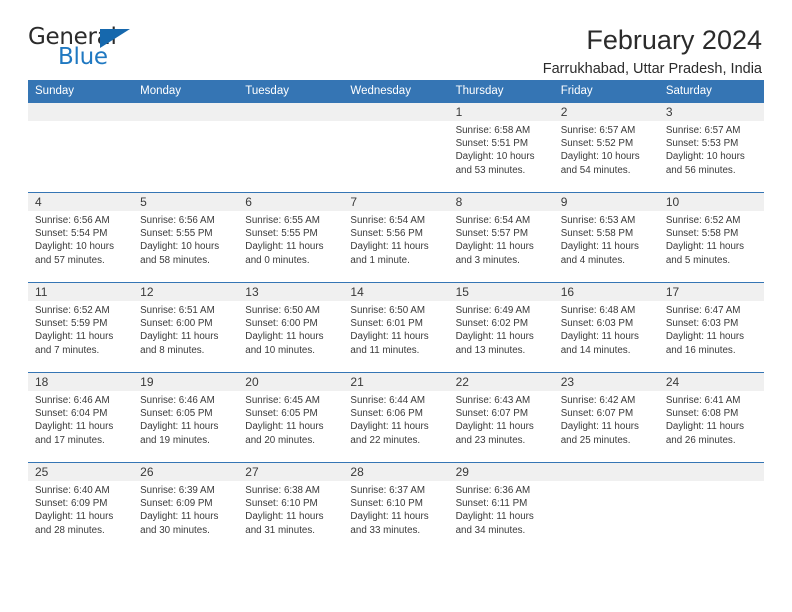 The width and height of the screenshot is (792, 612). What do you see at coordinates (494, 343) in the screenshot?
I see `daylight-text: Daylight: 11 hours and 13 minutes.` at bounding box center [494, 343].